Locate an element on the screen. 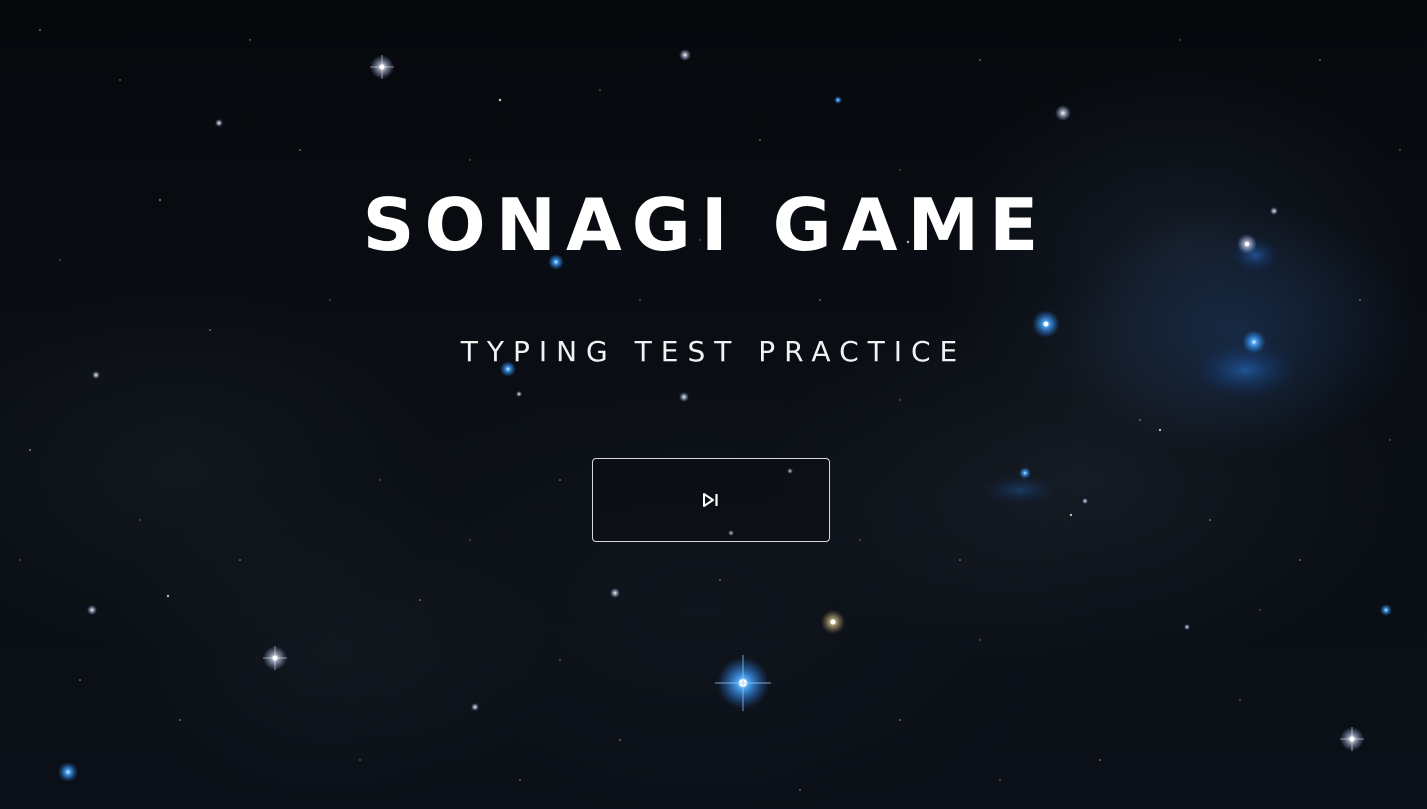  start-game-button is located at coordinates (711, 500).